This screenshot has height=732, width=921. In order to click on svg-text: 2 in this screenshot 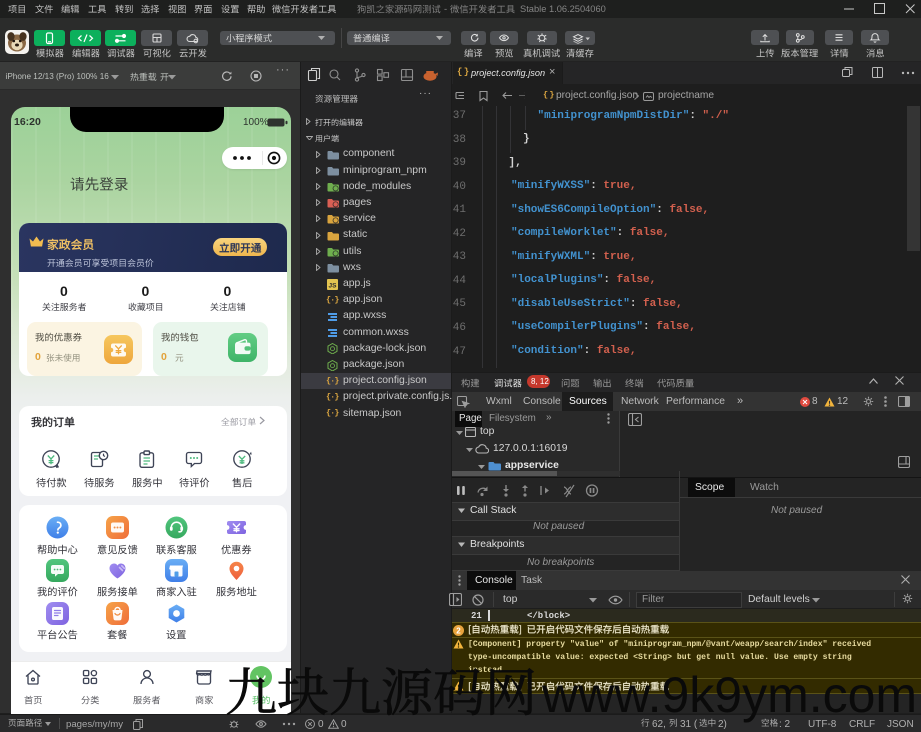, I will do `click(458, 630)`.